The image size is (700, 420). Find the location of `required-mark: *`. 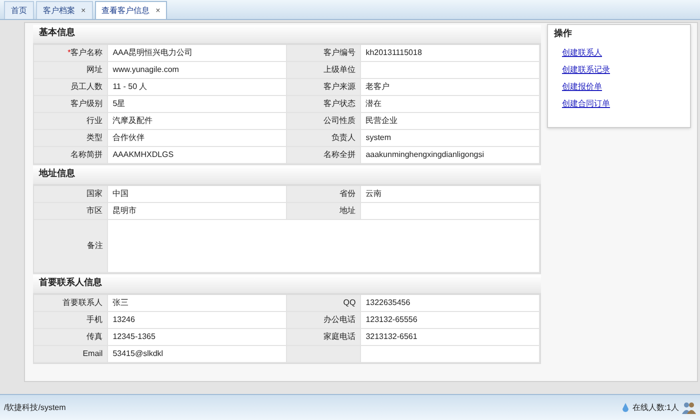

required-mark: * is located at coordinates (69, 53).